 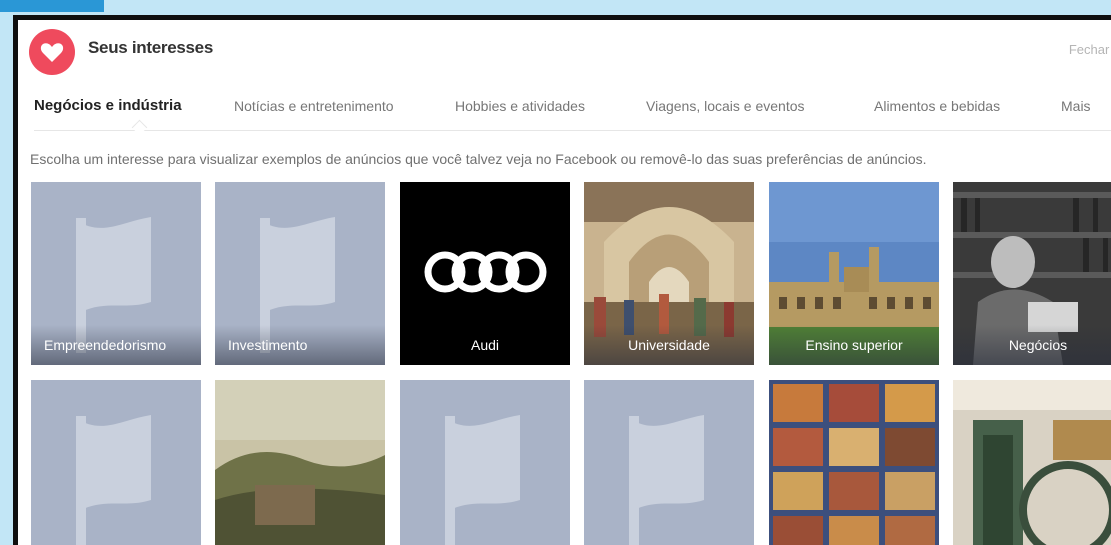 I want to click on medieval-artwork-image, so click(x=854, y=462).